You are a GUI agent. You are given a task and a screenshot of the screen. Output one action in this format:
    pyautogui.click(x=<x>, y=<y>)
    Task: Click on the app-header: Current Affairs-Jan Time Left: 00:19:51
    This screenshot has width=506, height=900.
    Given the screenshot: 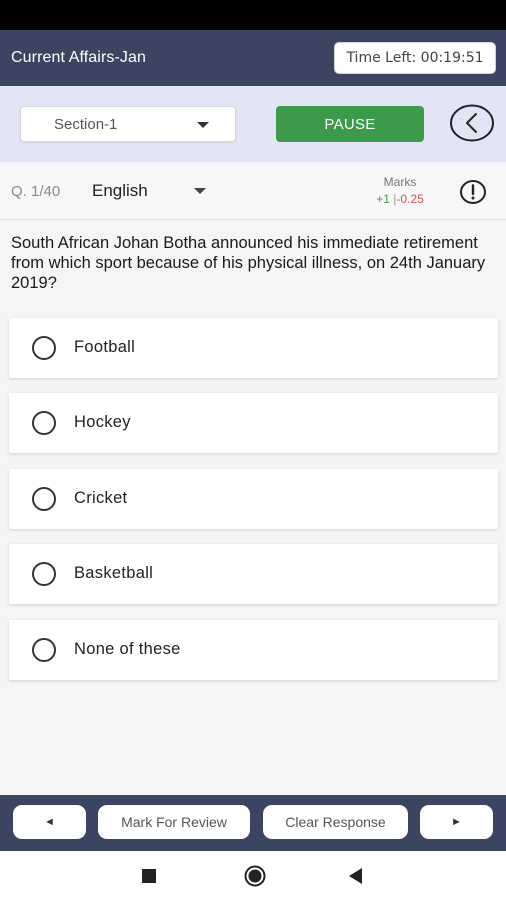 What is the action you would take?
    pyautogui.click(x=253, y=58)
    